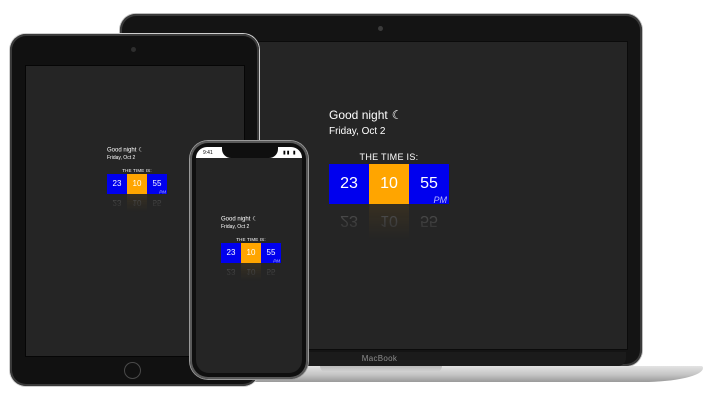  I want to click on ipad-camera, so click(133, 49).